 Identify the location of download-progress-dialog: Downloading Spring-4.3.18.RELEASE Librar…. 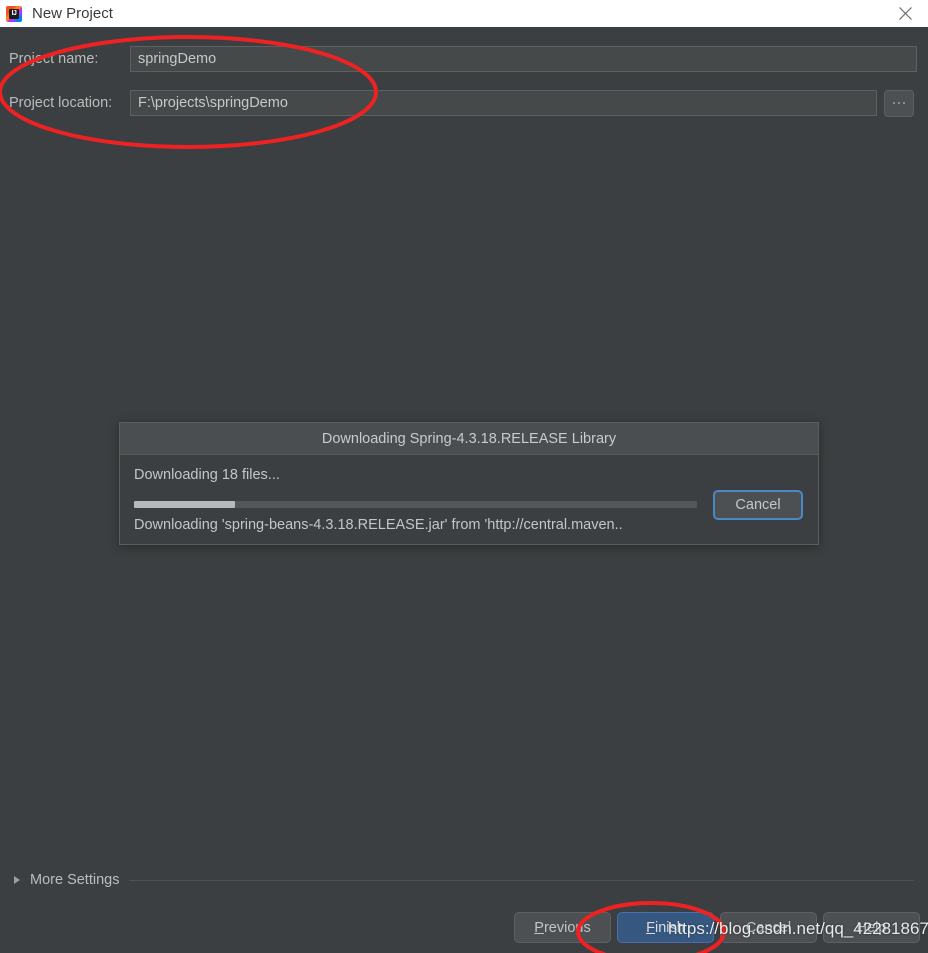
(469, 483).